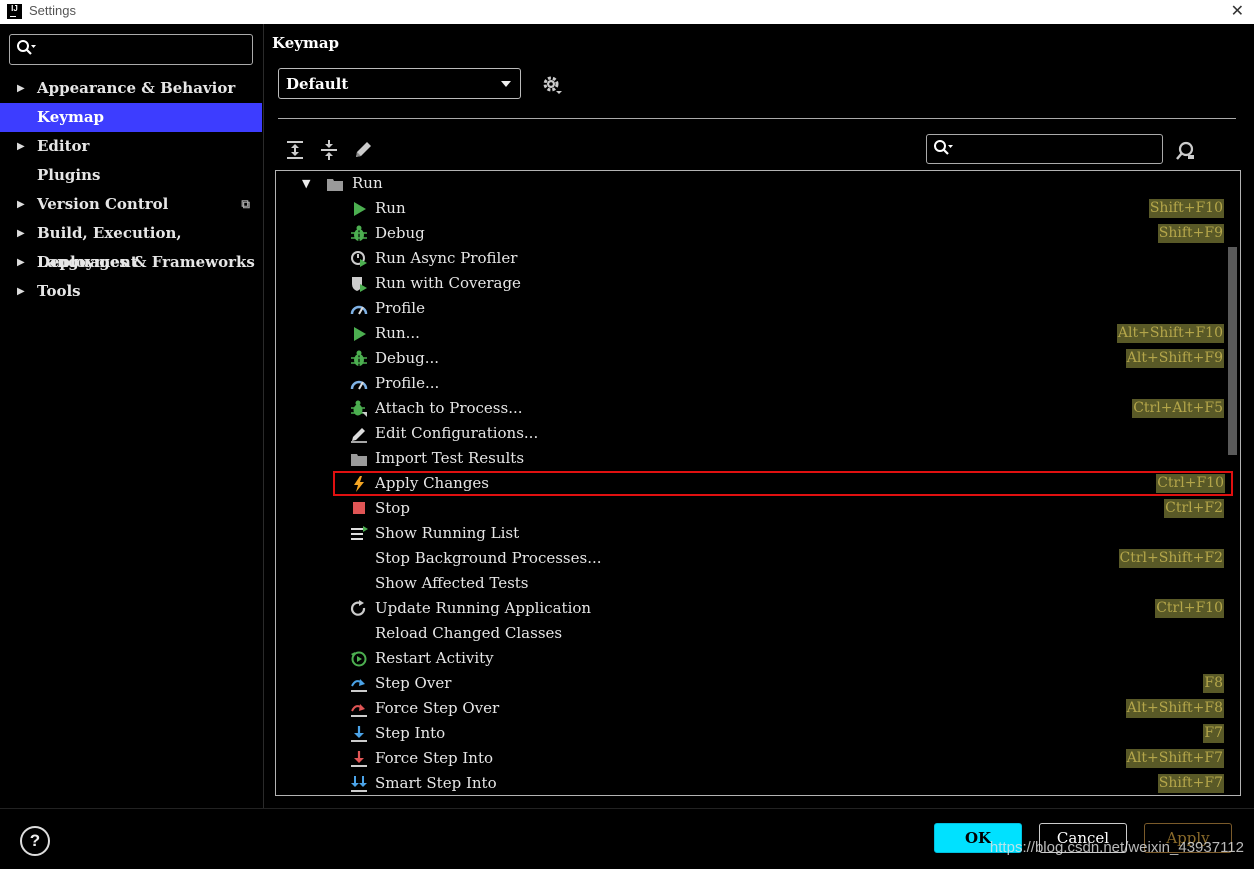 The image size is (1254, 869). What do you see at coordinates (359, 408) in the screenshot?
I see `attach-icon` at bounding box center [359, 408].